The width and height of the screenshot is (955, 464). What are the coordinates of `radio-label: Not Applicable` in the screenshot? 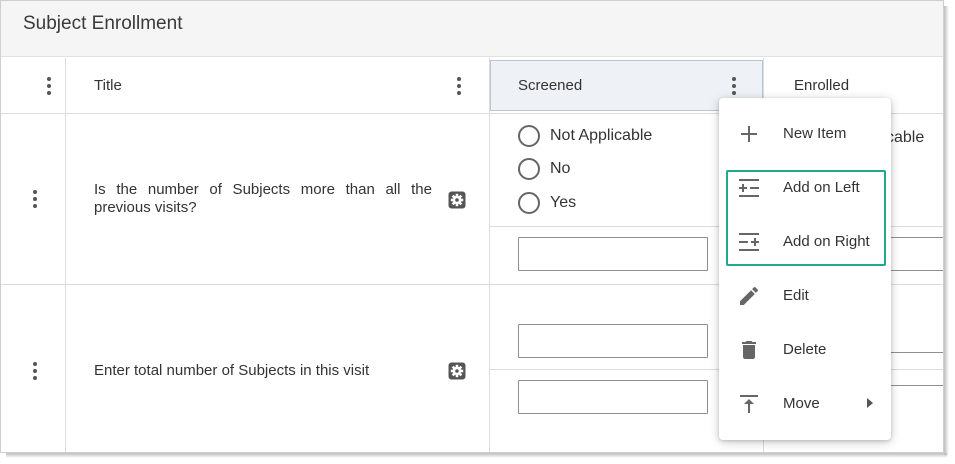 It's located at (601, 135).